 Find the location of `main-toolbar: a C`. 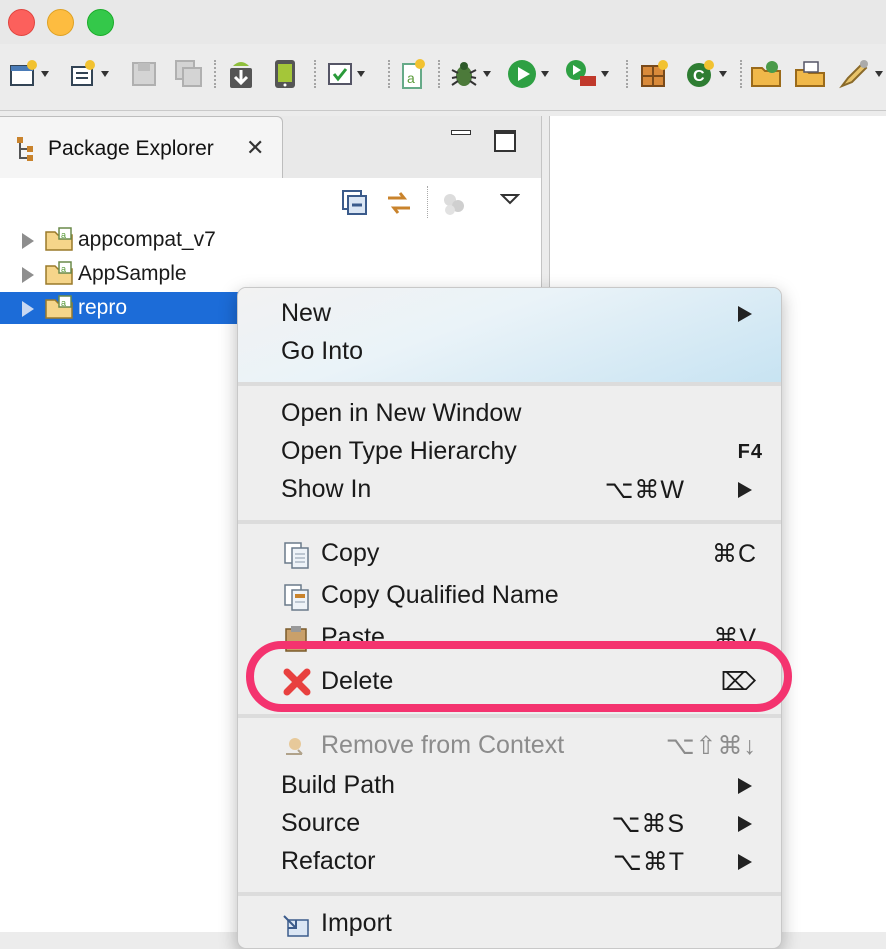

main-toolbar: a C is located at coordinates (443, 77).